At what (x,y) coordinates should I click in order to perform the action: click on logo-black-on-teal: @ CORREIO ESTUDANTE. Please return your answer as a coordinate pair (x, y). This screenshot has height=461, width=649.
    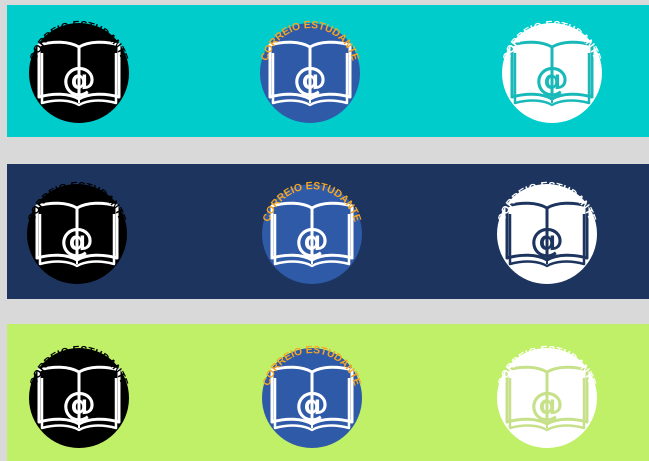
    Looking at the image, I should click on (79, 71).